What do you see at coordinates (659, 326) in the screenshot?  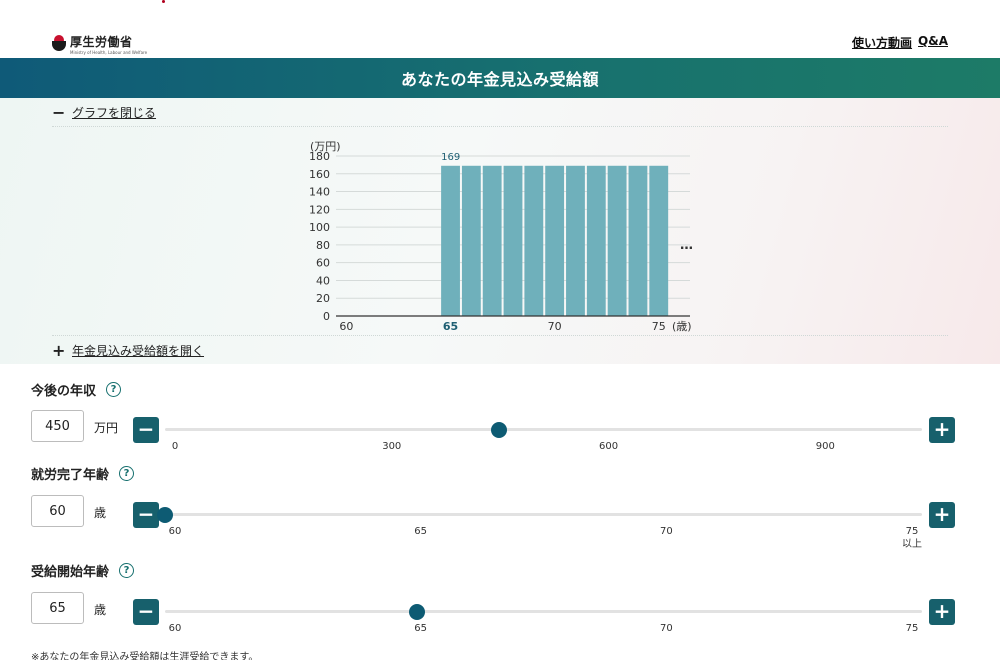 I see `x-tick-label: 75` at bounding box center [659, 326].